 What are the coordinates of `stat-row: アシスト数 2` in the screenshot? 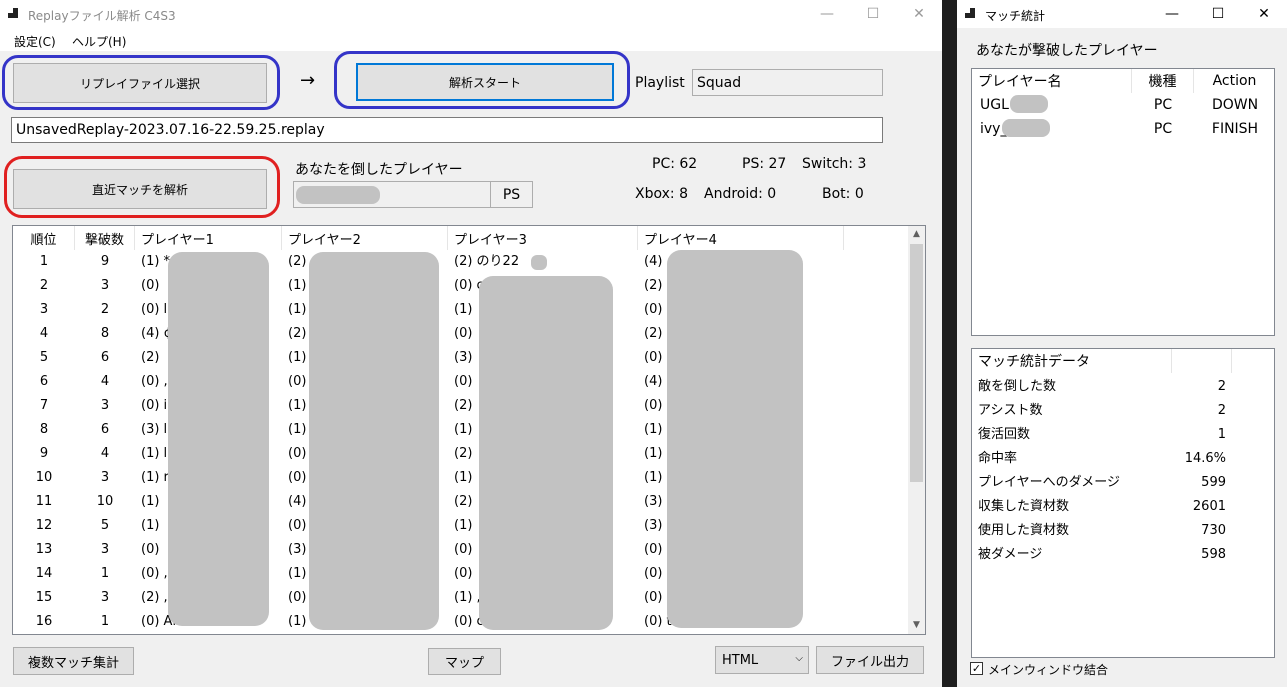 It's located at (1123, 411).